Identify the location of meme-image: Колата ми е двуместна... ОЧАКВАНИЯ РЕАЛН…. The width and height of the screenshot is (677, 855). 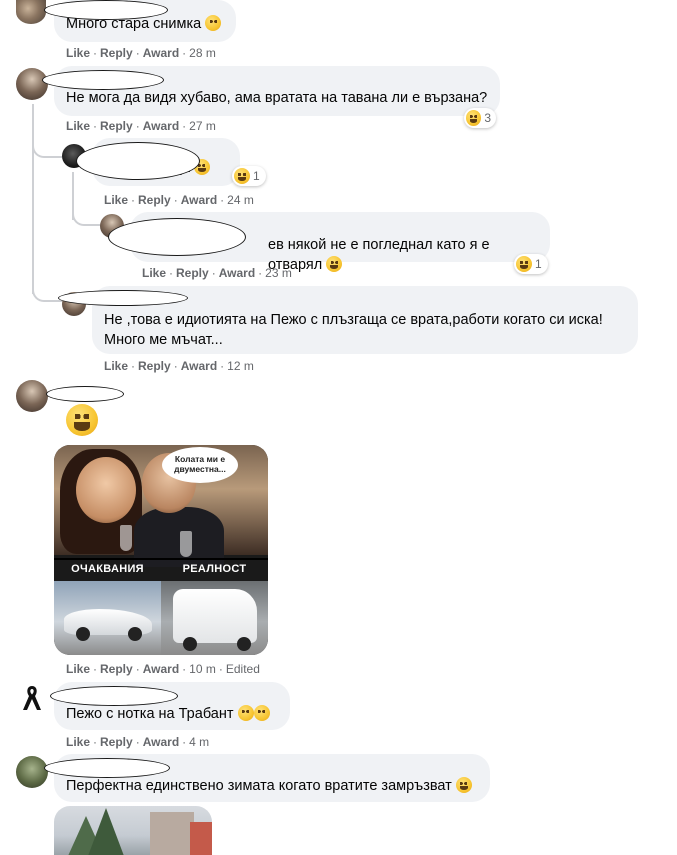
(161, 550).